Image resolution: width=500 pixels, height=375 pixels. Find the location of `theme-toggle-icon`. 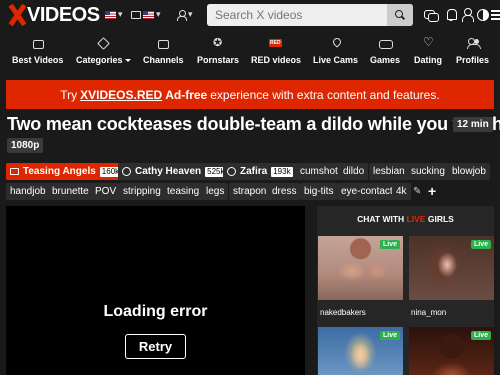

theme-toggle-icon is located at coordinates (483, 15).